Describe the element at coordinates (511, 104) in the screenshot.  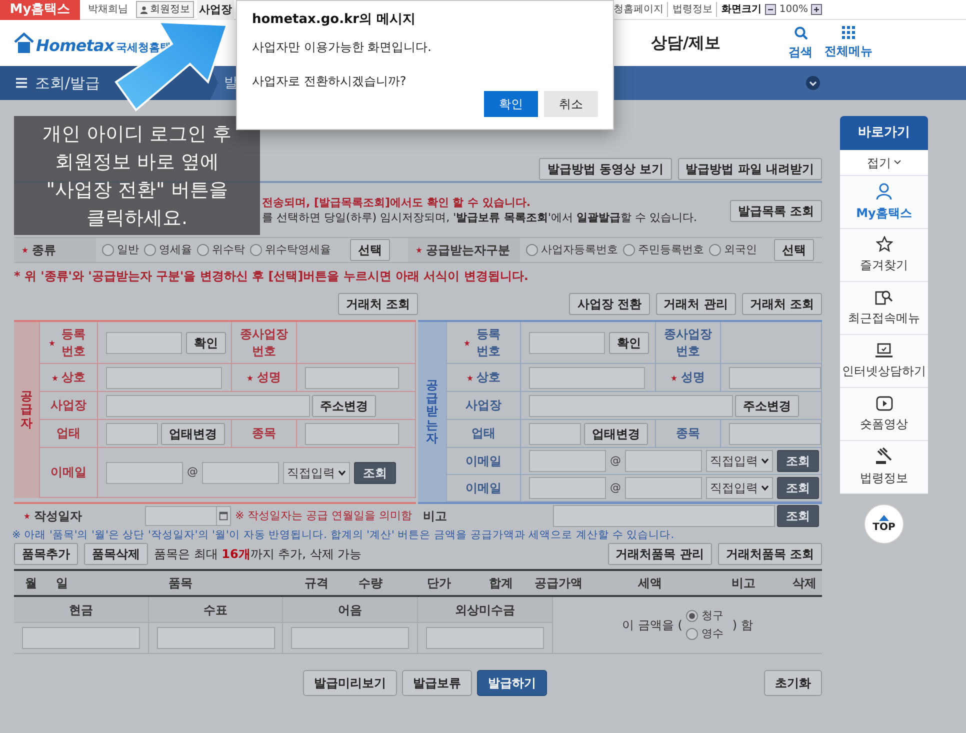
I see `ok-button: 확인` at that location.